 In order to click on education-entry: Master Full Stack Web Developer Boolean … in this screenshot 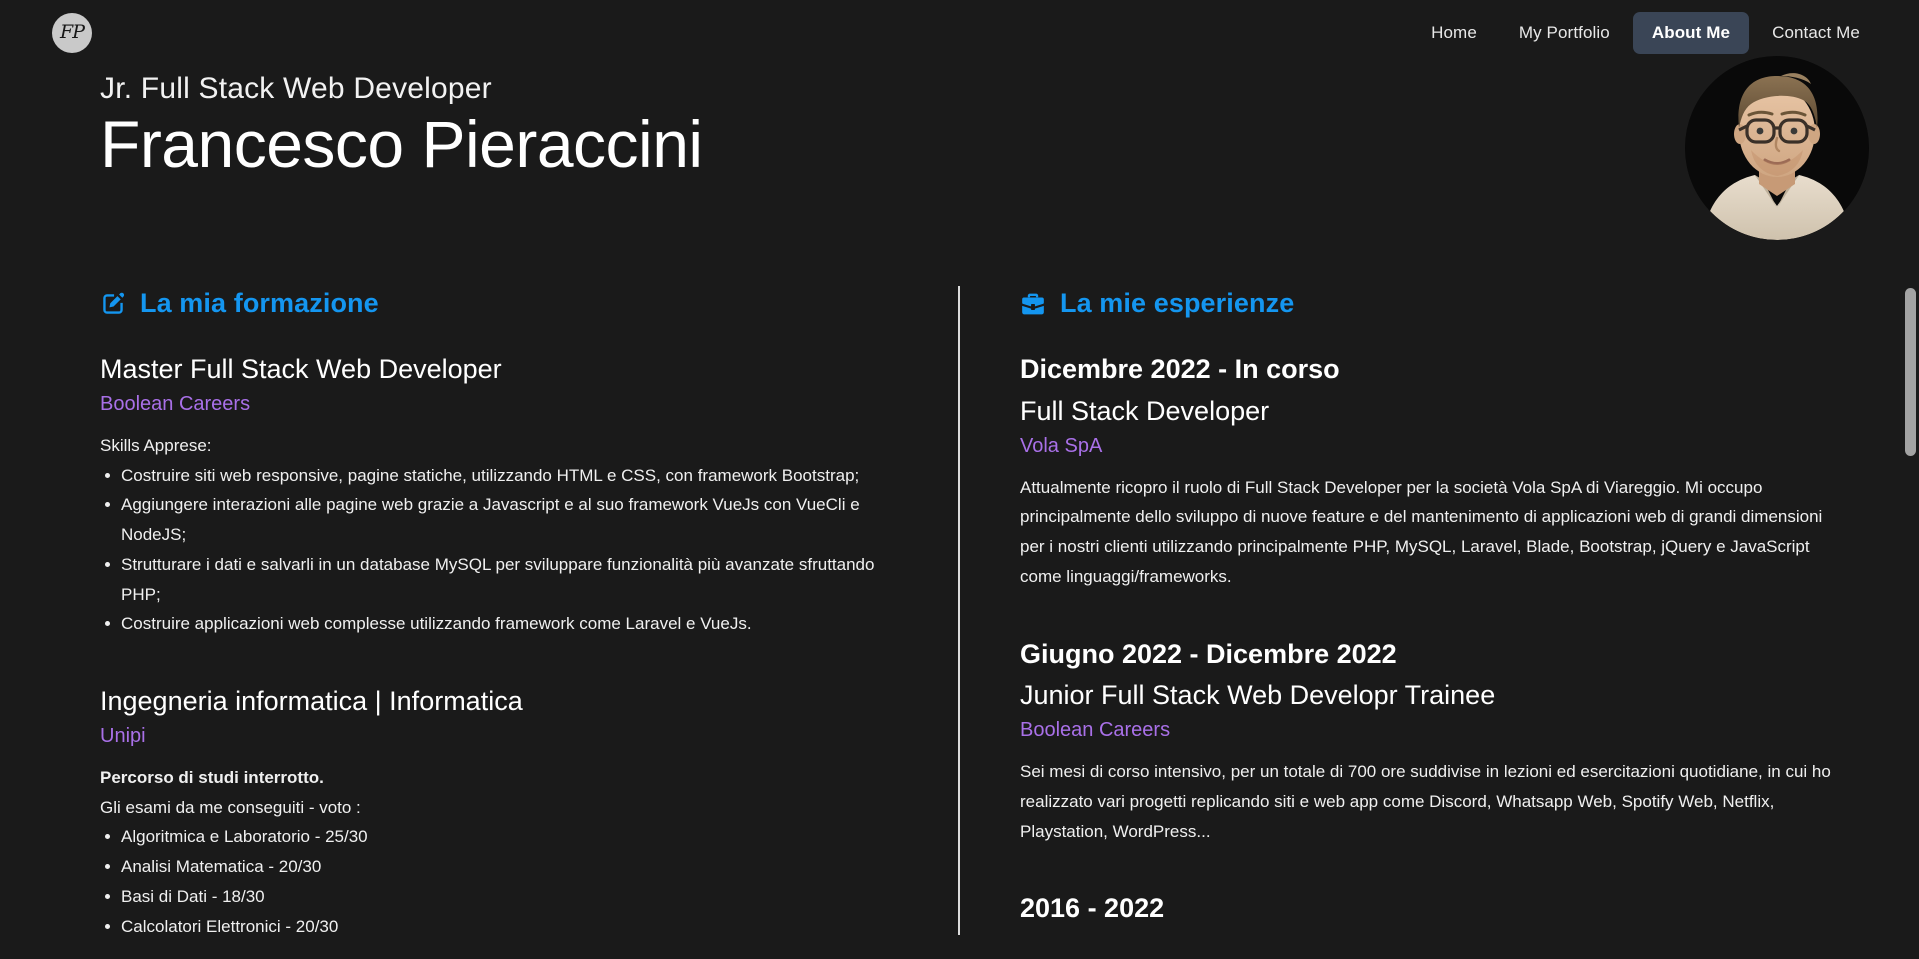, I will do `click(503, 496)`.